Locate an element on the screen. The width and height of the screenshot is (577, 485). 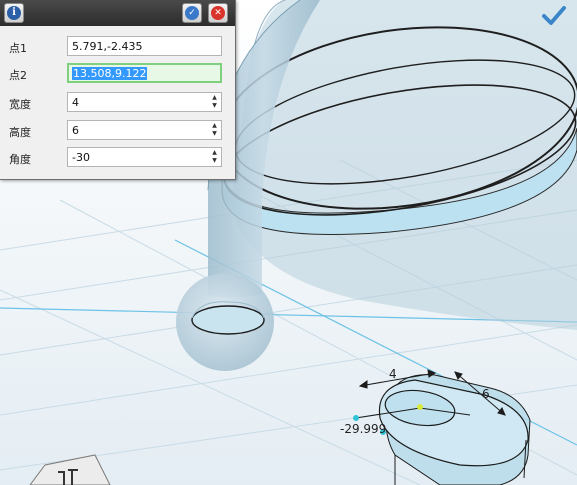
field-row-height: 高度 6 ▲ ▼ is located at coordinates (117, 131).